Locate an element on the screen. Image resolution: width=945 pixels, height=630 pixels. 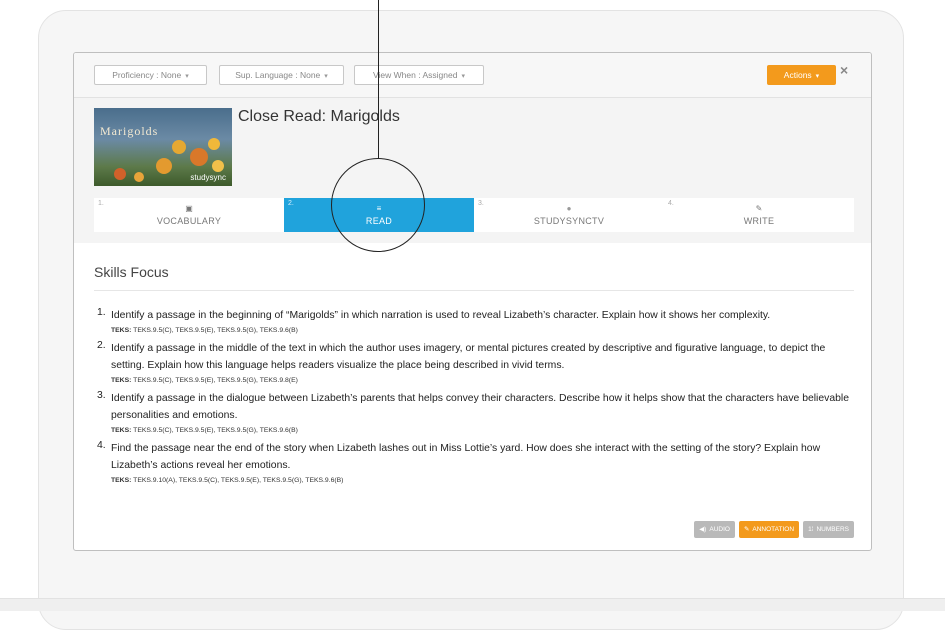
section-title: Skills Focus is located at coordinates (131, 272).